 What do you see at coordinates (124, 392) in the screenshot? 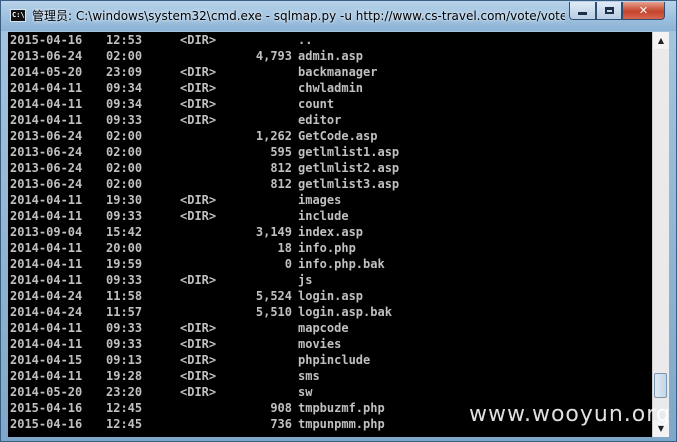
I see `entry-time: 23:20` at bounding box center [124, 392].